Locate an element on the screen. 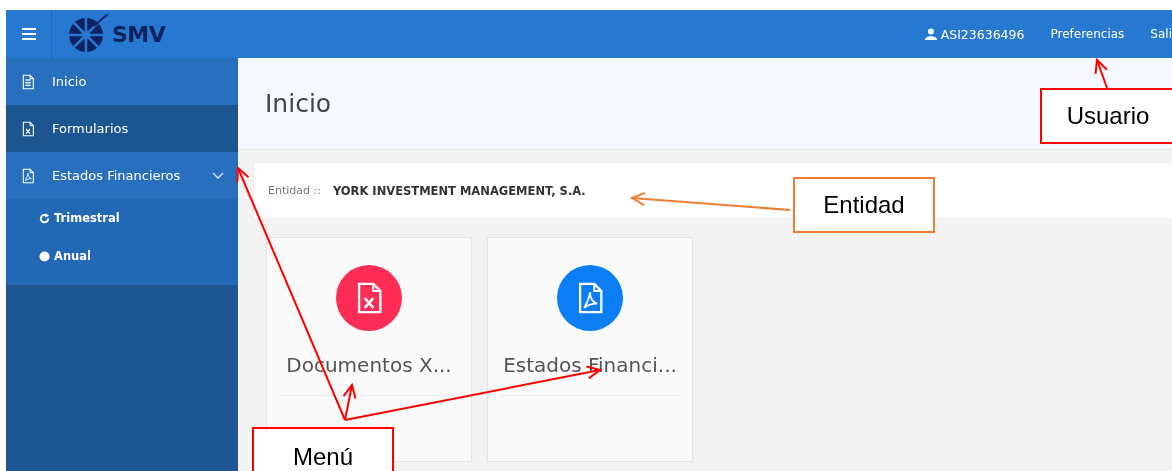 The width and height of the screenshot is (1172, 471). sidebar-item: Inicio is located at coordinates (122, 81).